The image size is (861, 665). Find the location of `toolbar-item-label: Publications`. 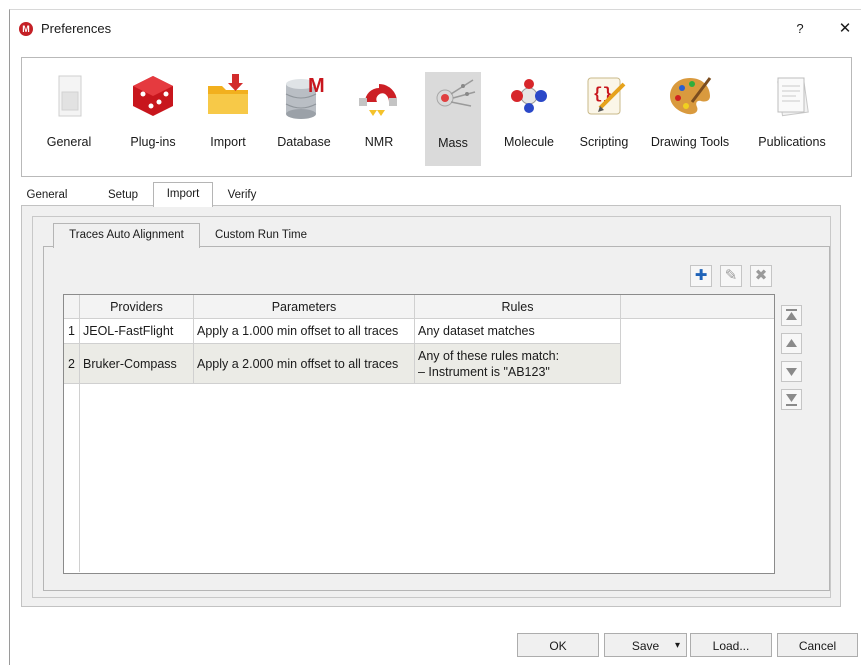

toolbar-item-label: Publications is located at coordinates (792, 142).